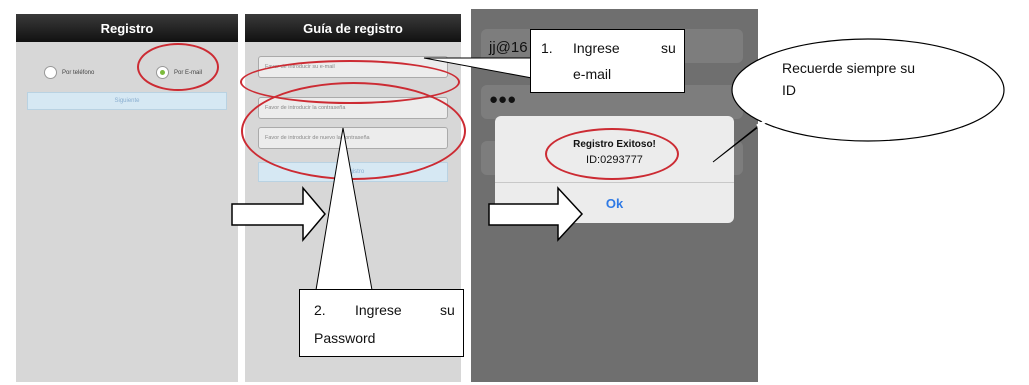 The image size is (1029, 385). Describe the element at coordinates (789, 90) in the screenshot. I see `reminder-line2: ID` at that location.